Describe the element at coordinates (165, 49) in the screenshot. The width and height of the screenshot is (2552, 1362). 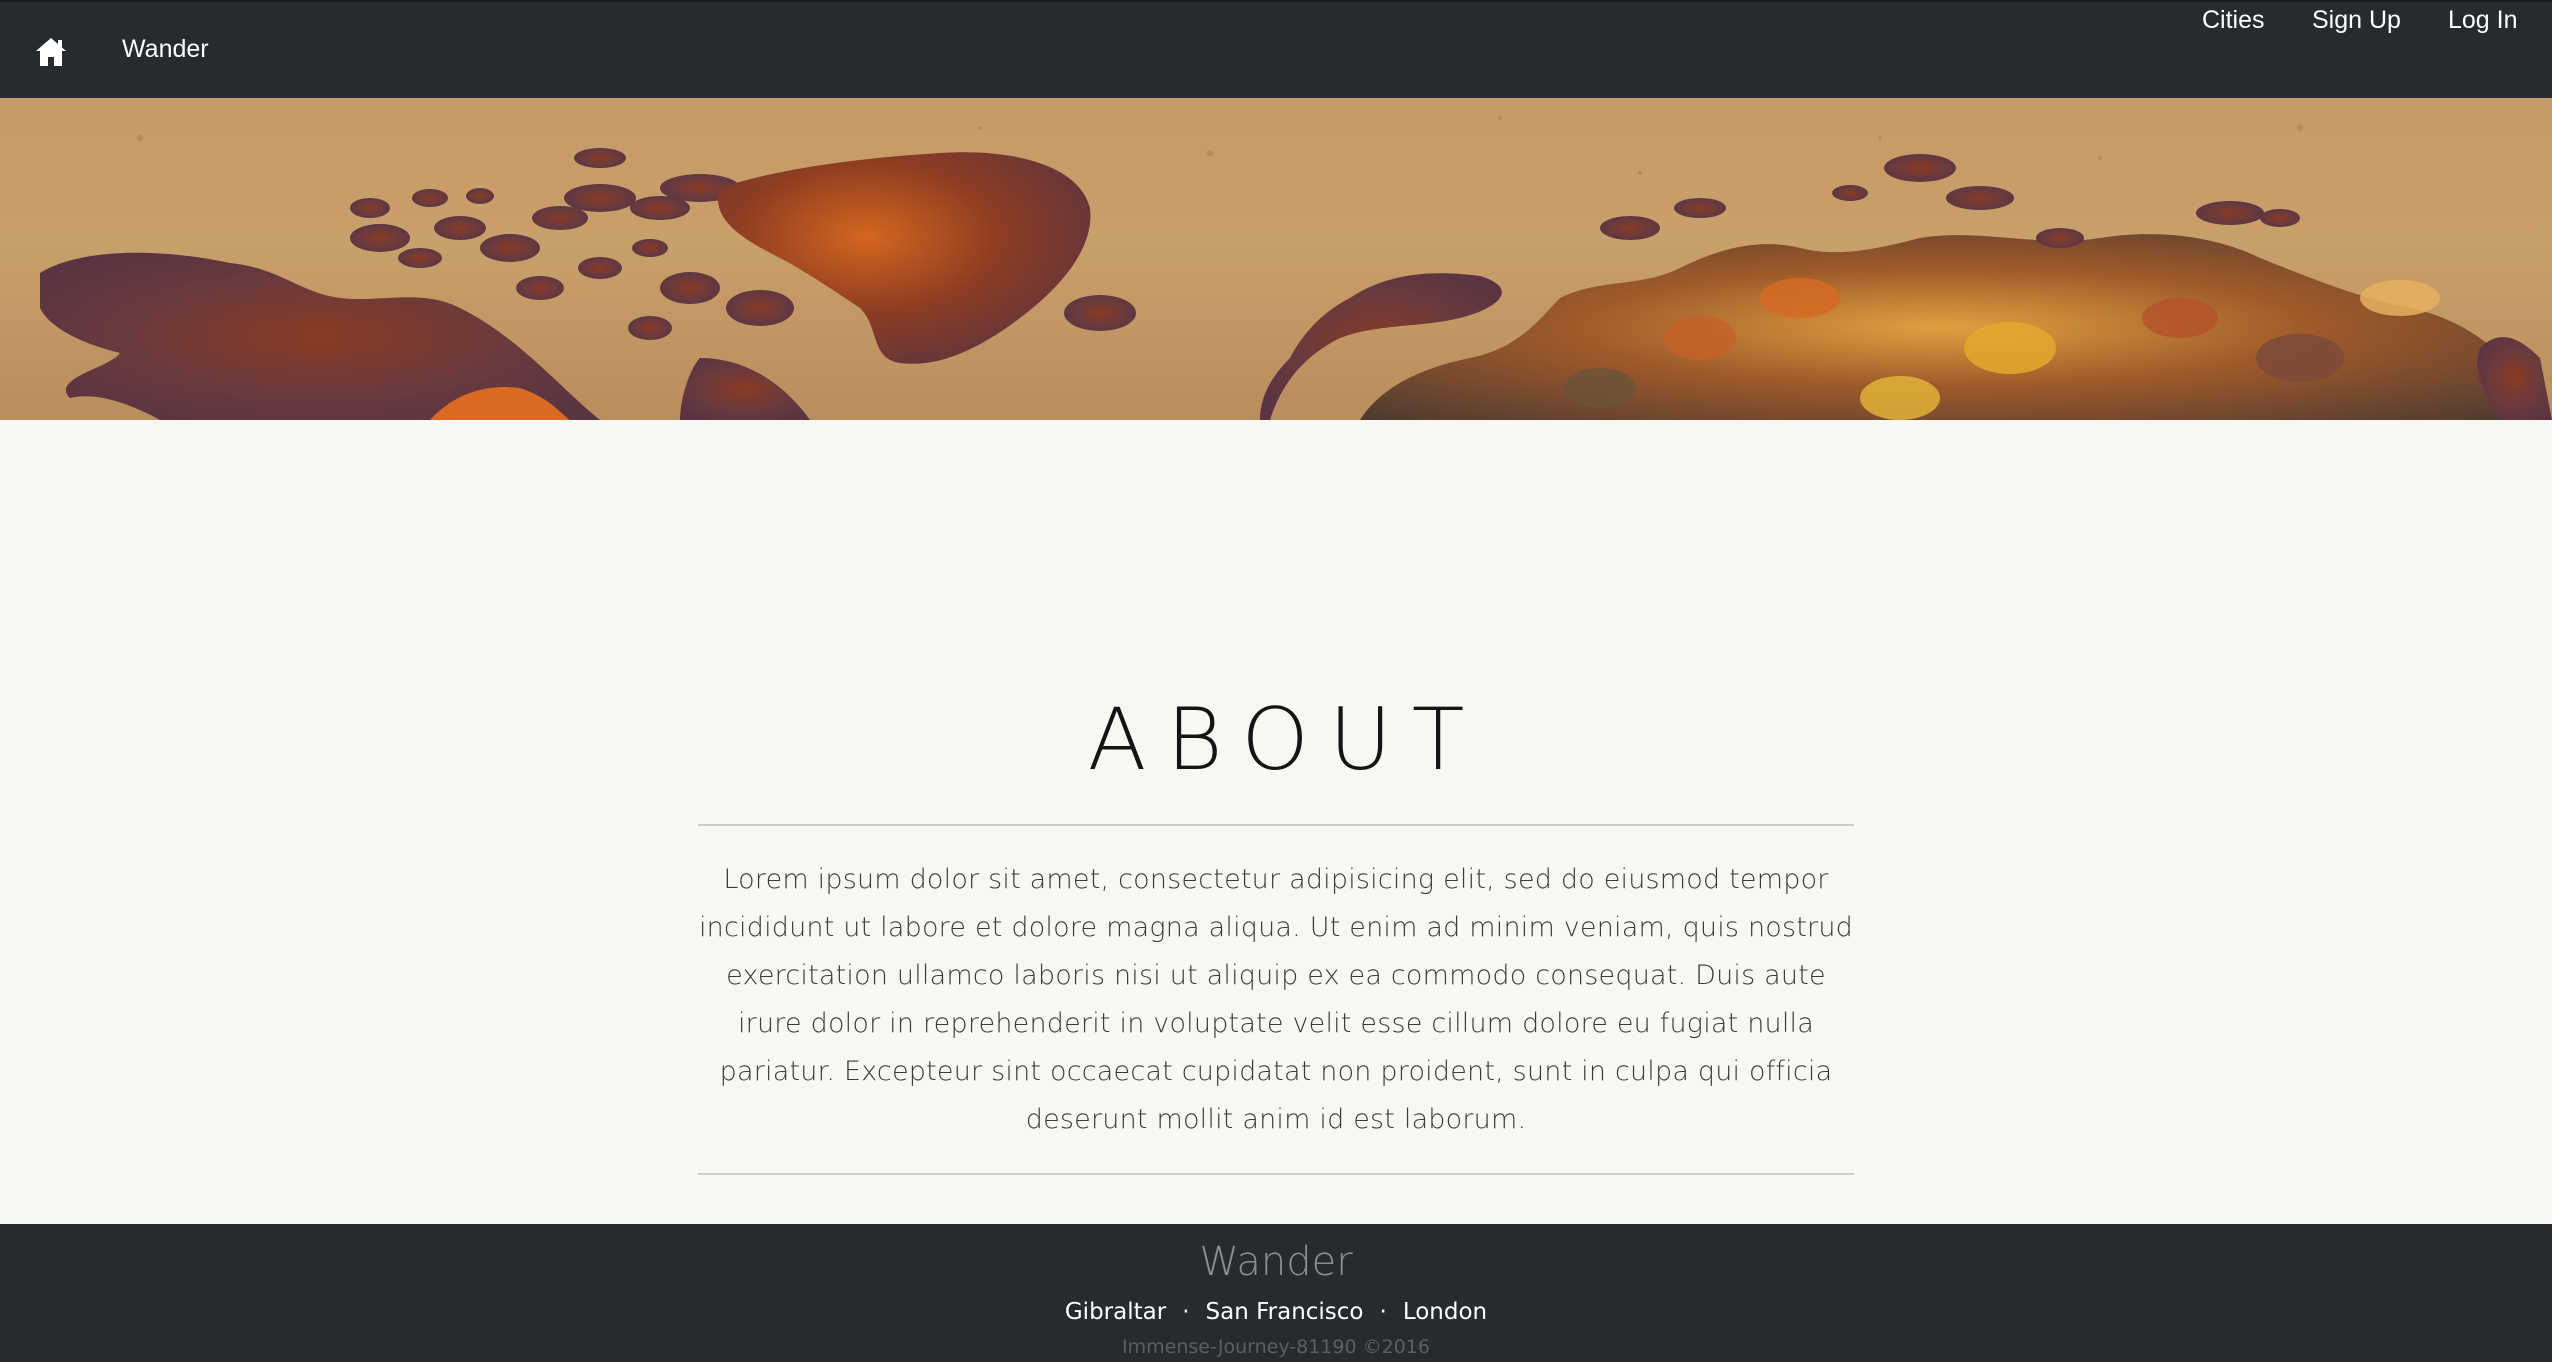
I see `brand-link: Wander` at that location.